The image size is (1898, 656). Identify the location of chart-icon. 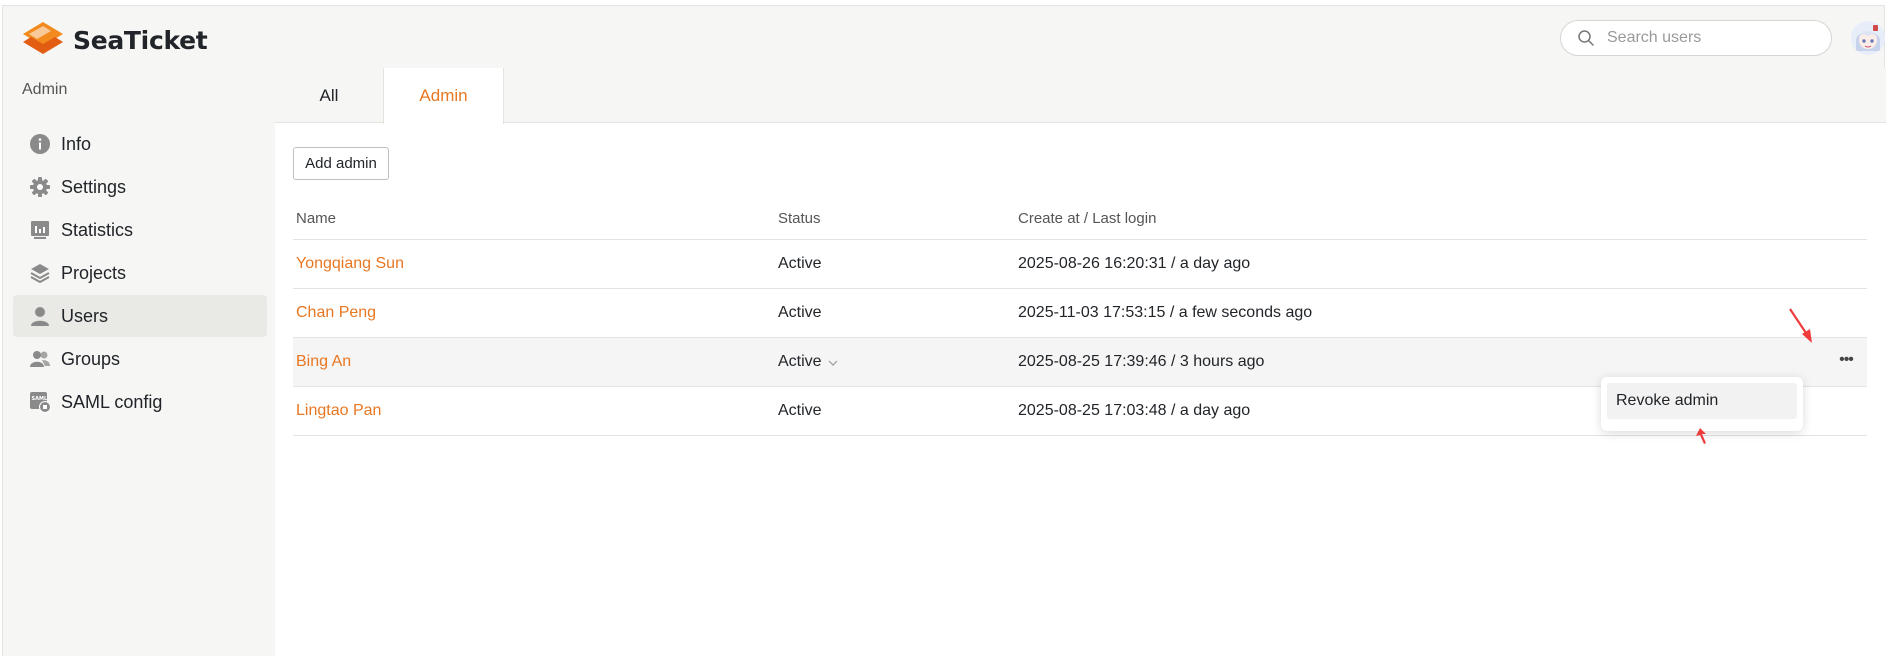
(40, 230).